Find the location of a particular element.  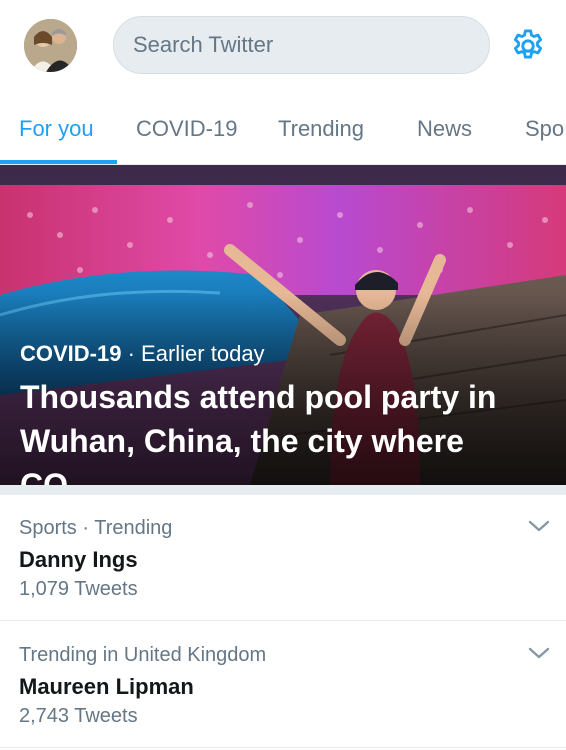

avatar-image is located at coordinates (50, 45).